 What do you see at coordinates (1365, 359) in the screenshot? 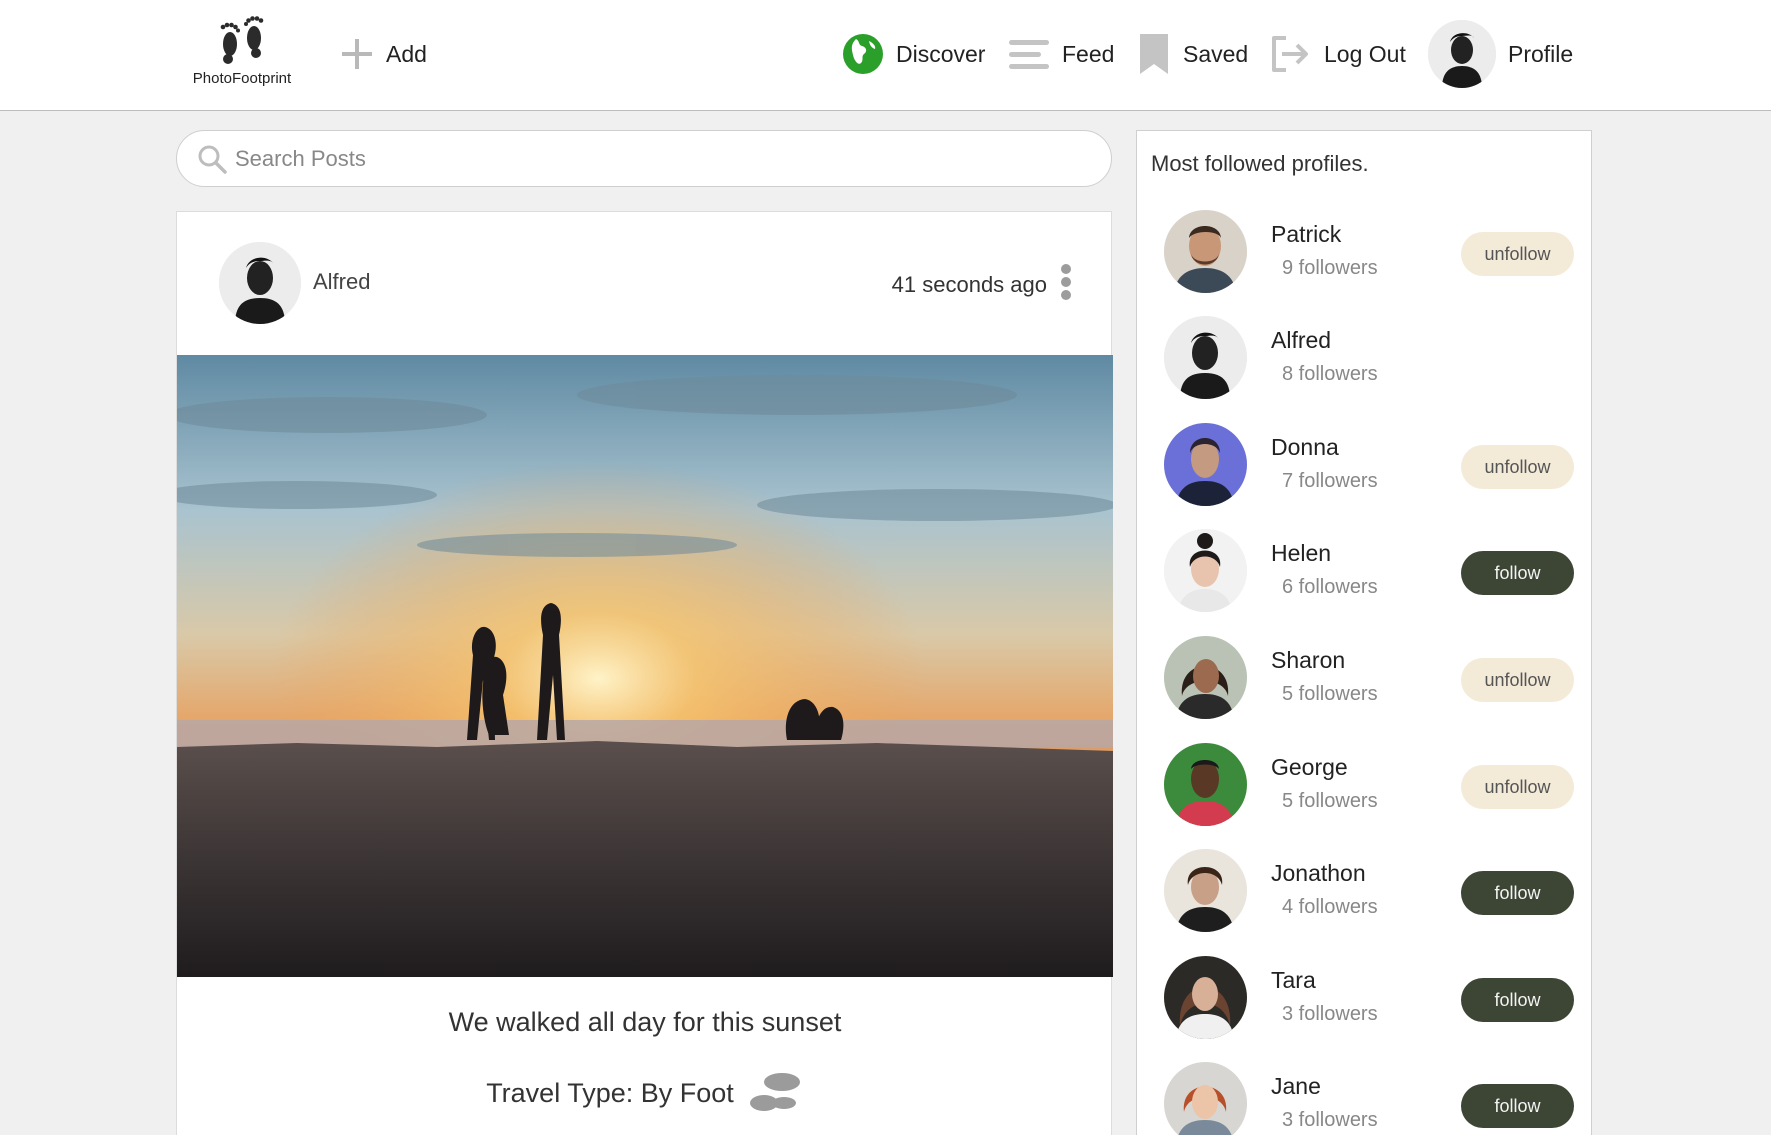
I see `profile-row: Alfred 8 followers` at bounding box center [1365, 359].